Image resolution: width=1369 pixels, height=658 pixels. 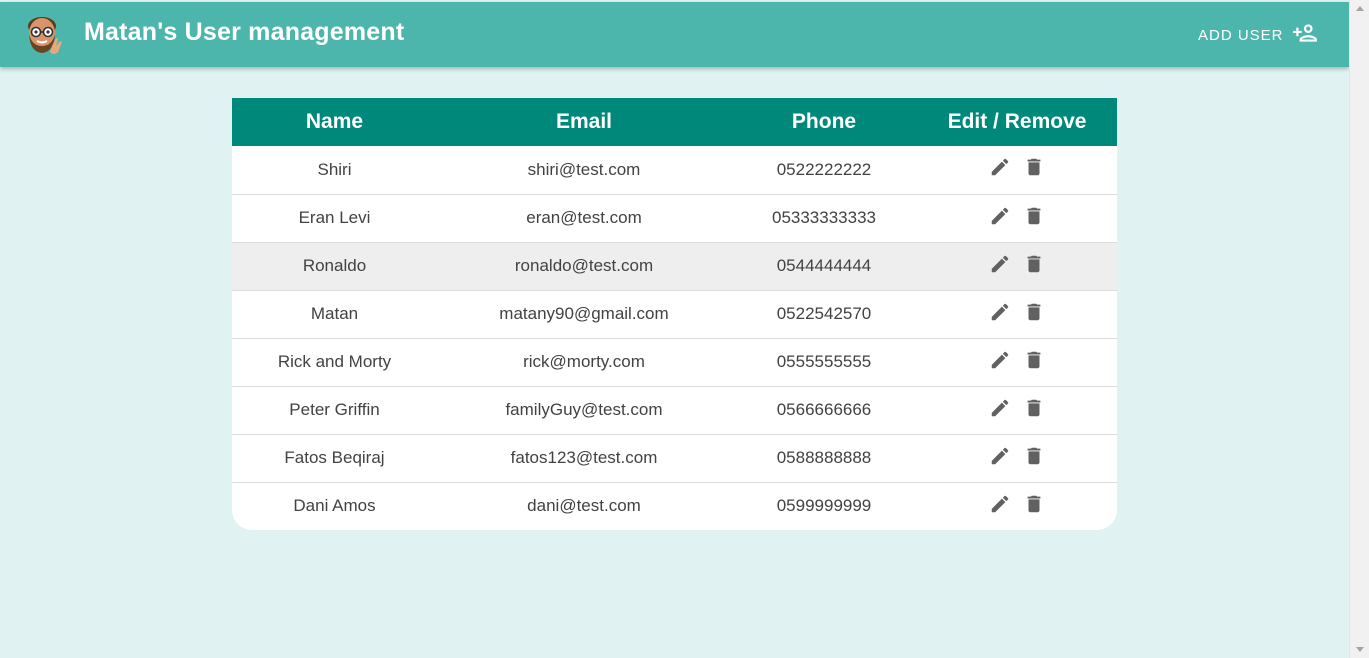 I want to click on cell-phone: 0544444444, so click(x=824, y=265).